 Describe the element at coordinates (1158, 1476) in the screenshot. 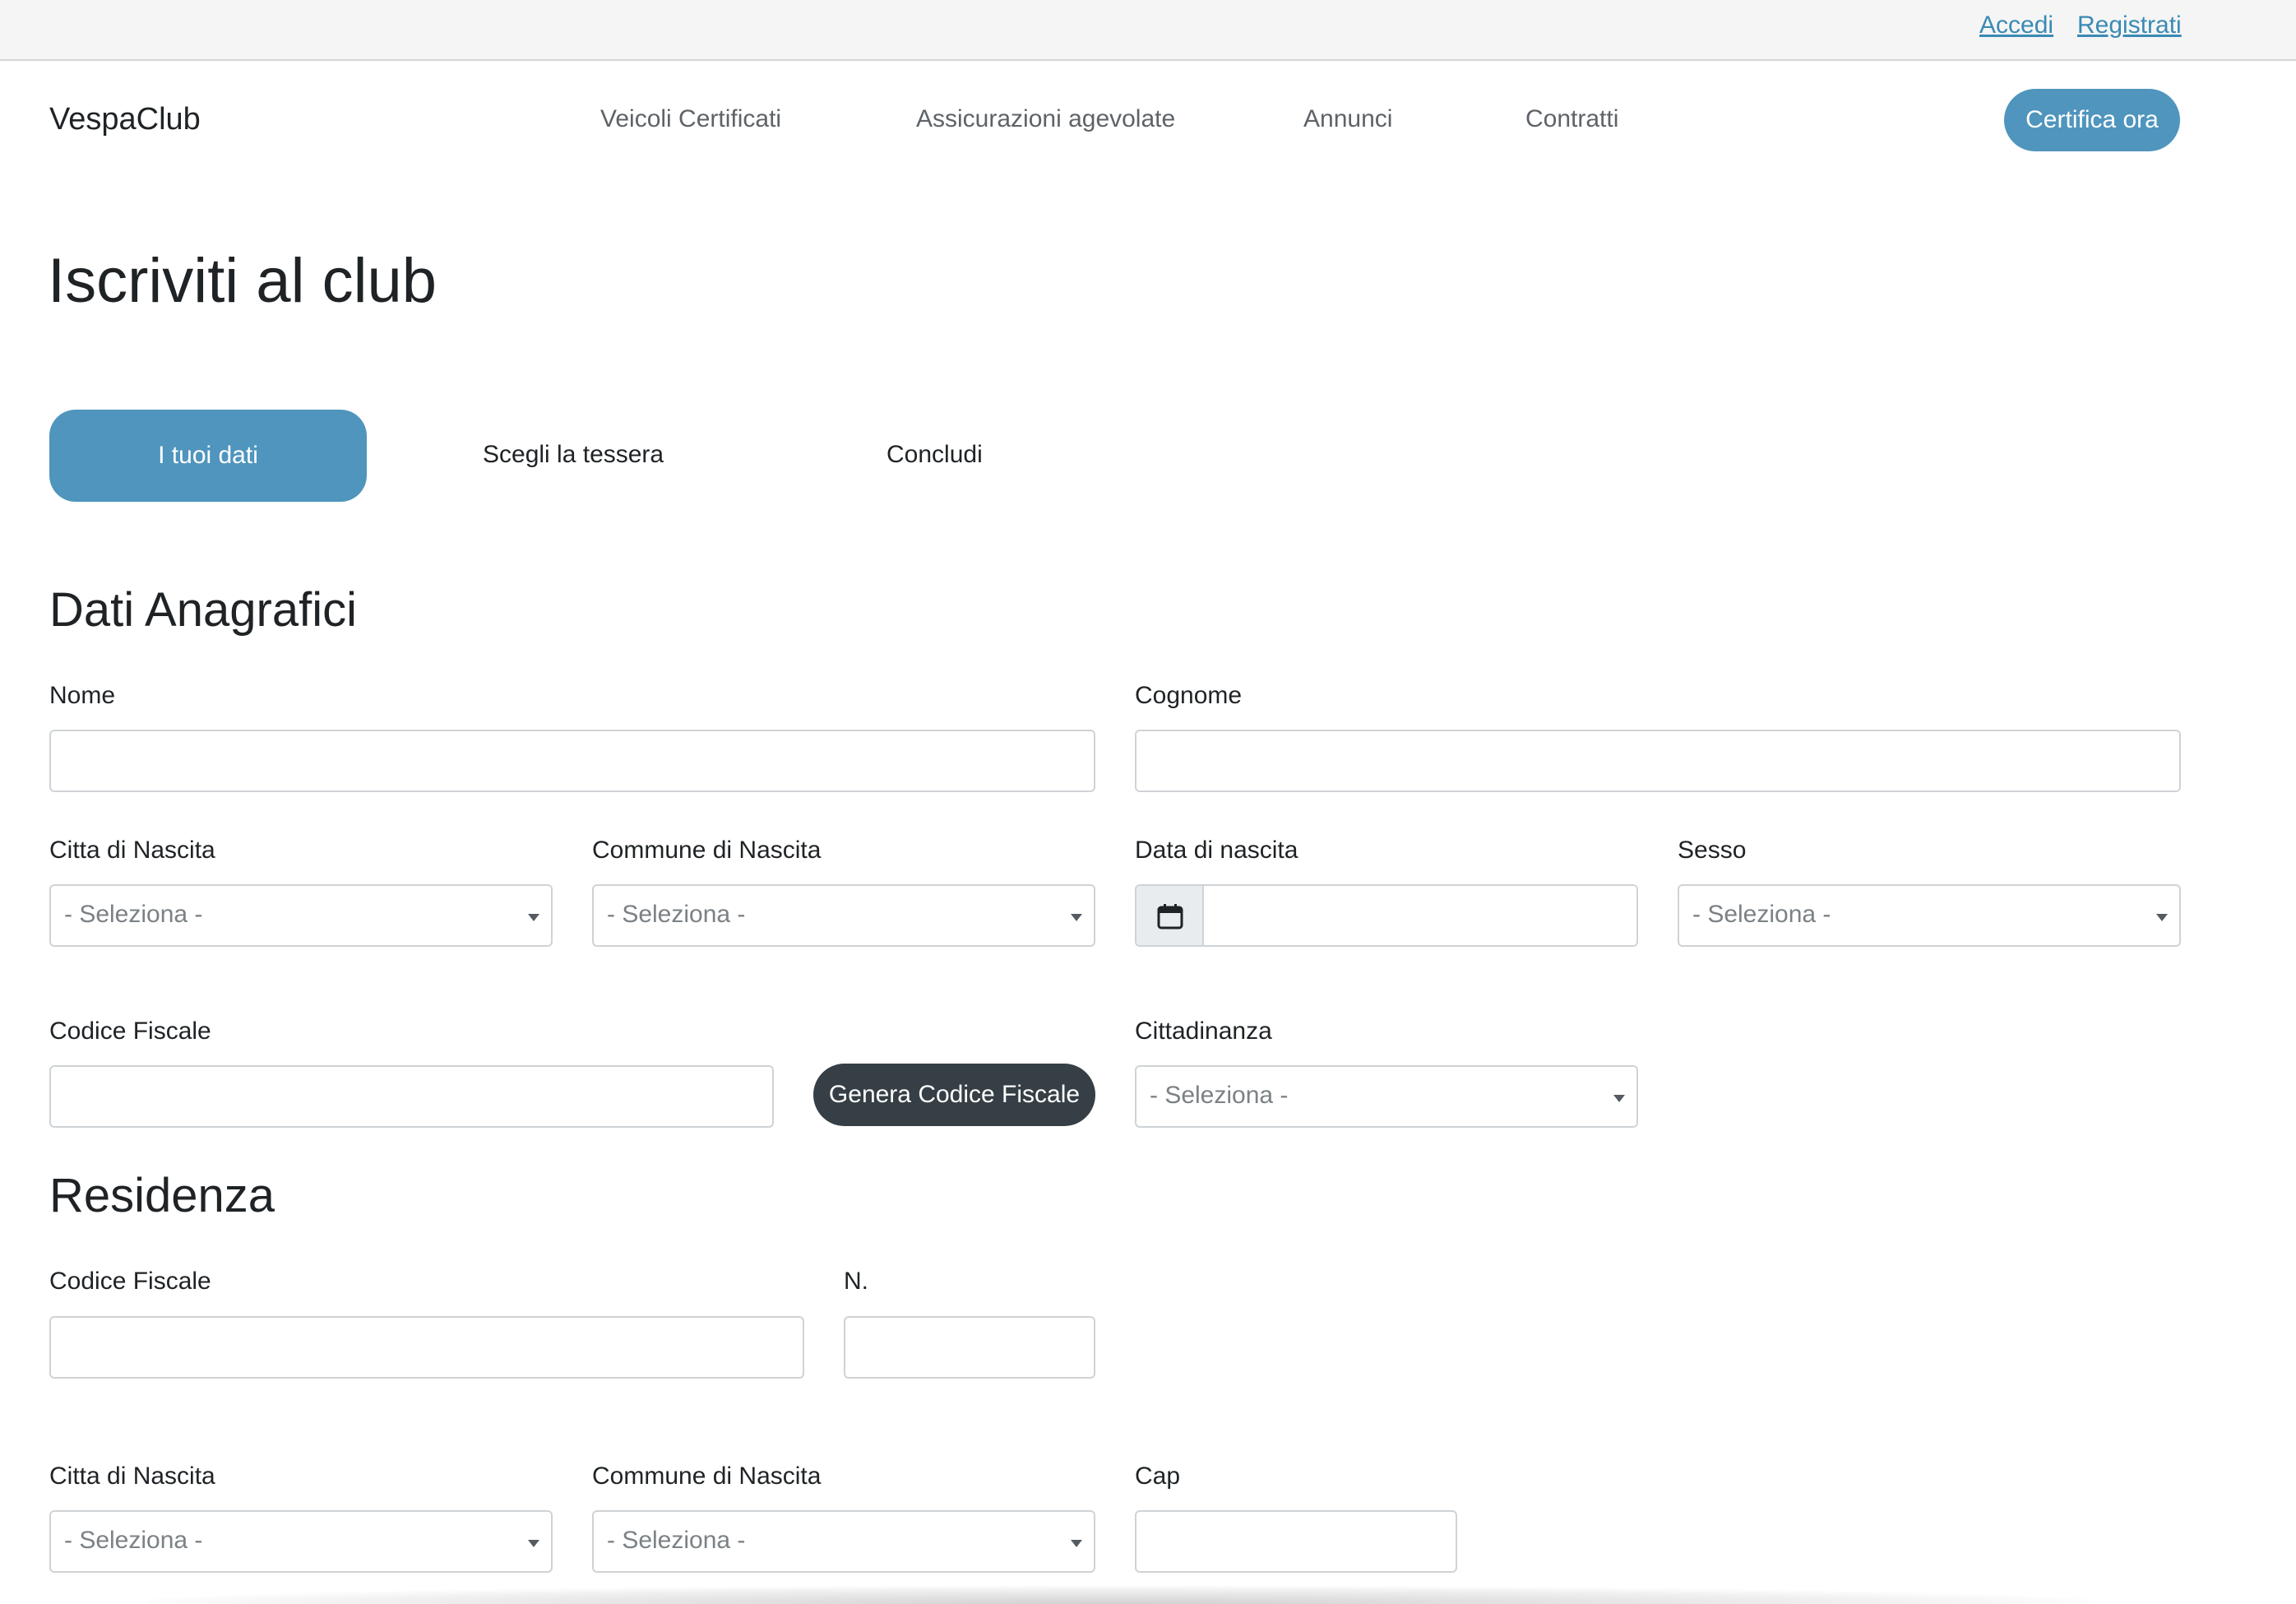

I see `cap-label: Cap` at that location.